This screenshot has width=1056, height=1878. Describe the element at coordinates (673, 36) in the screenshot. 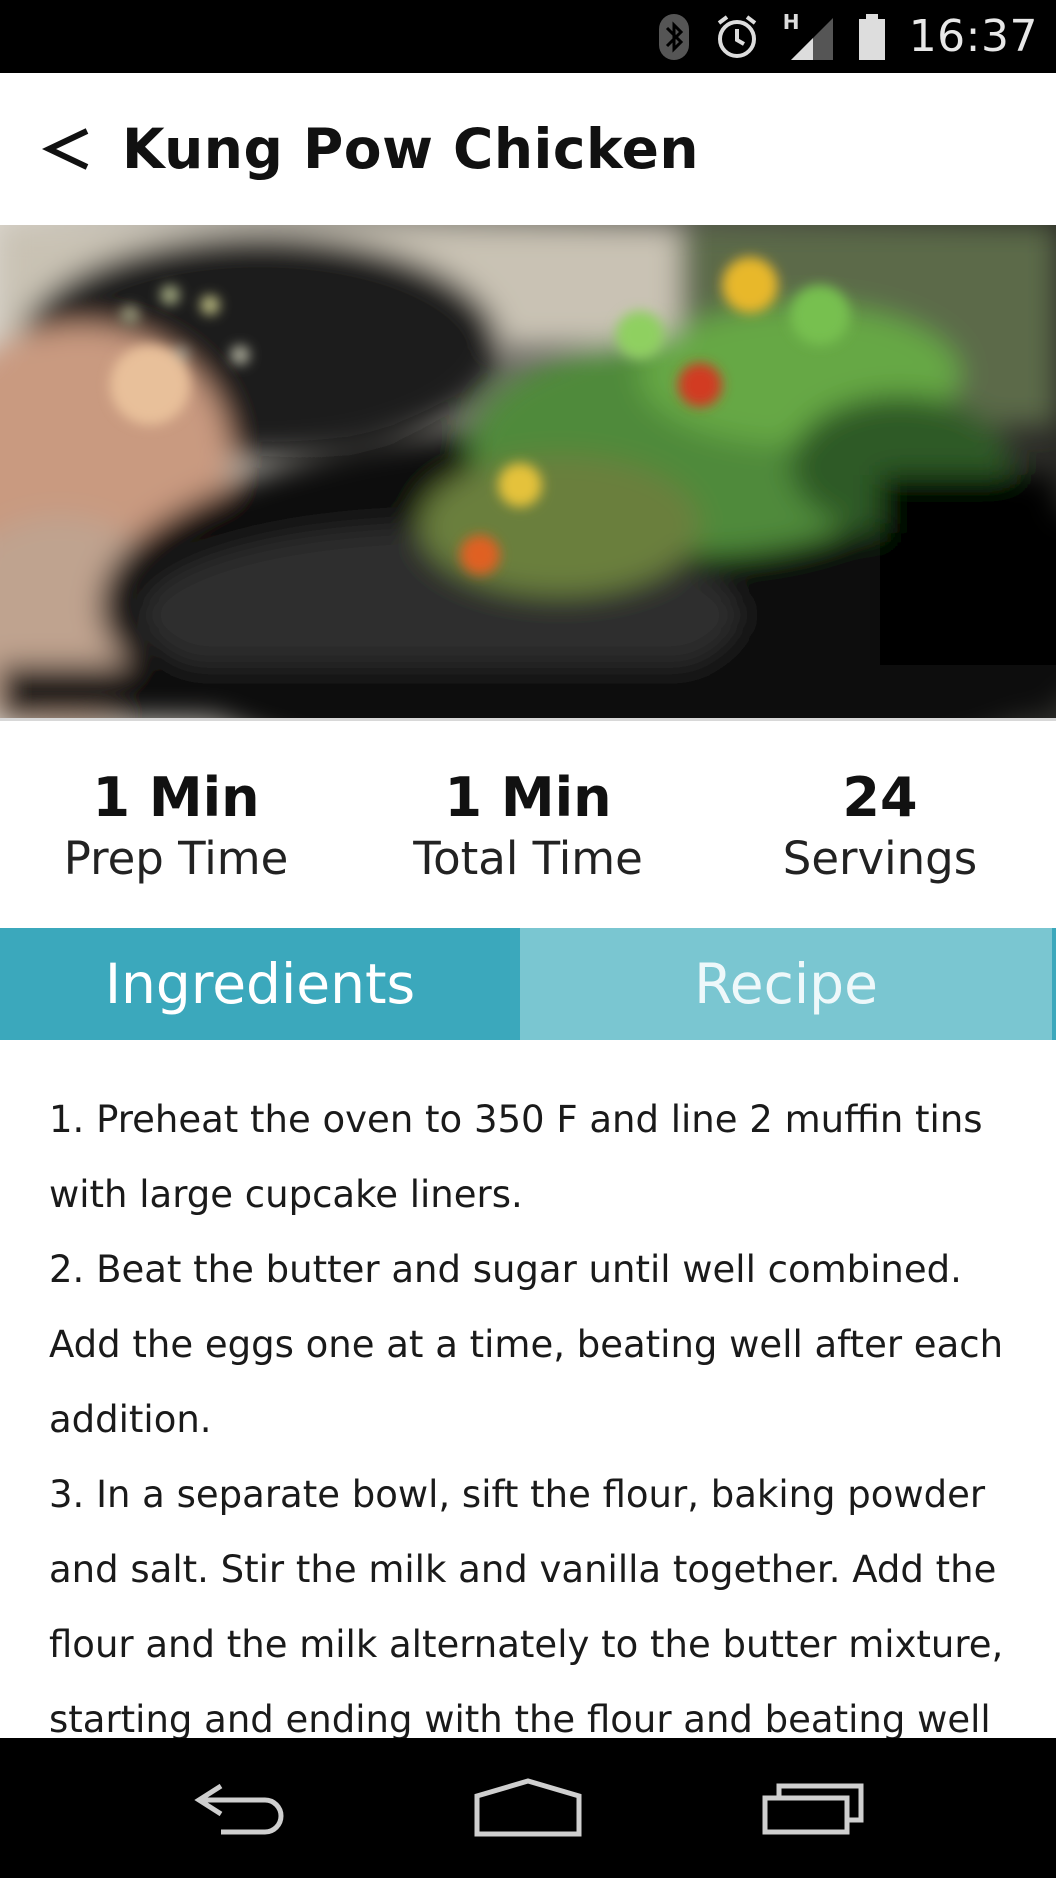

I see `bluetooth-icon` at that location.